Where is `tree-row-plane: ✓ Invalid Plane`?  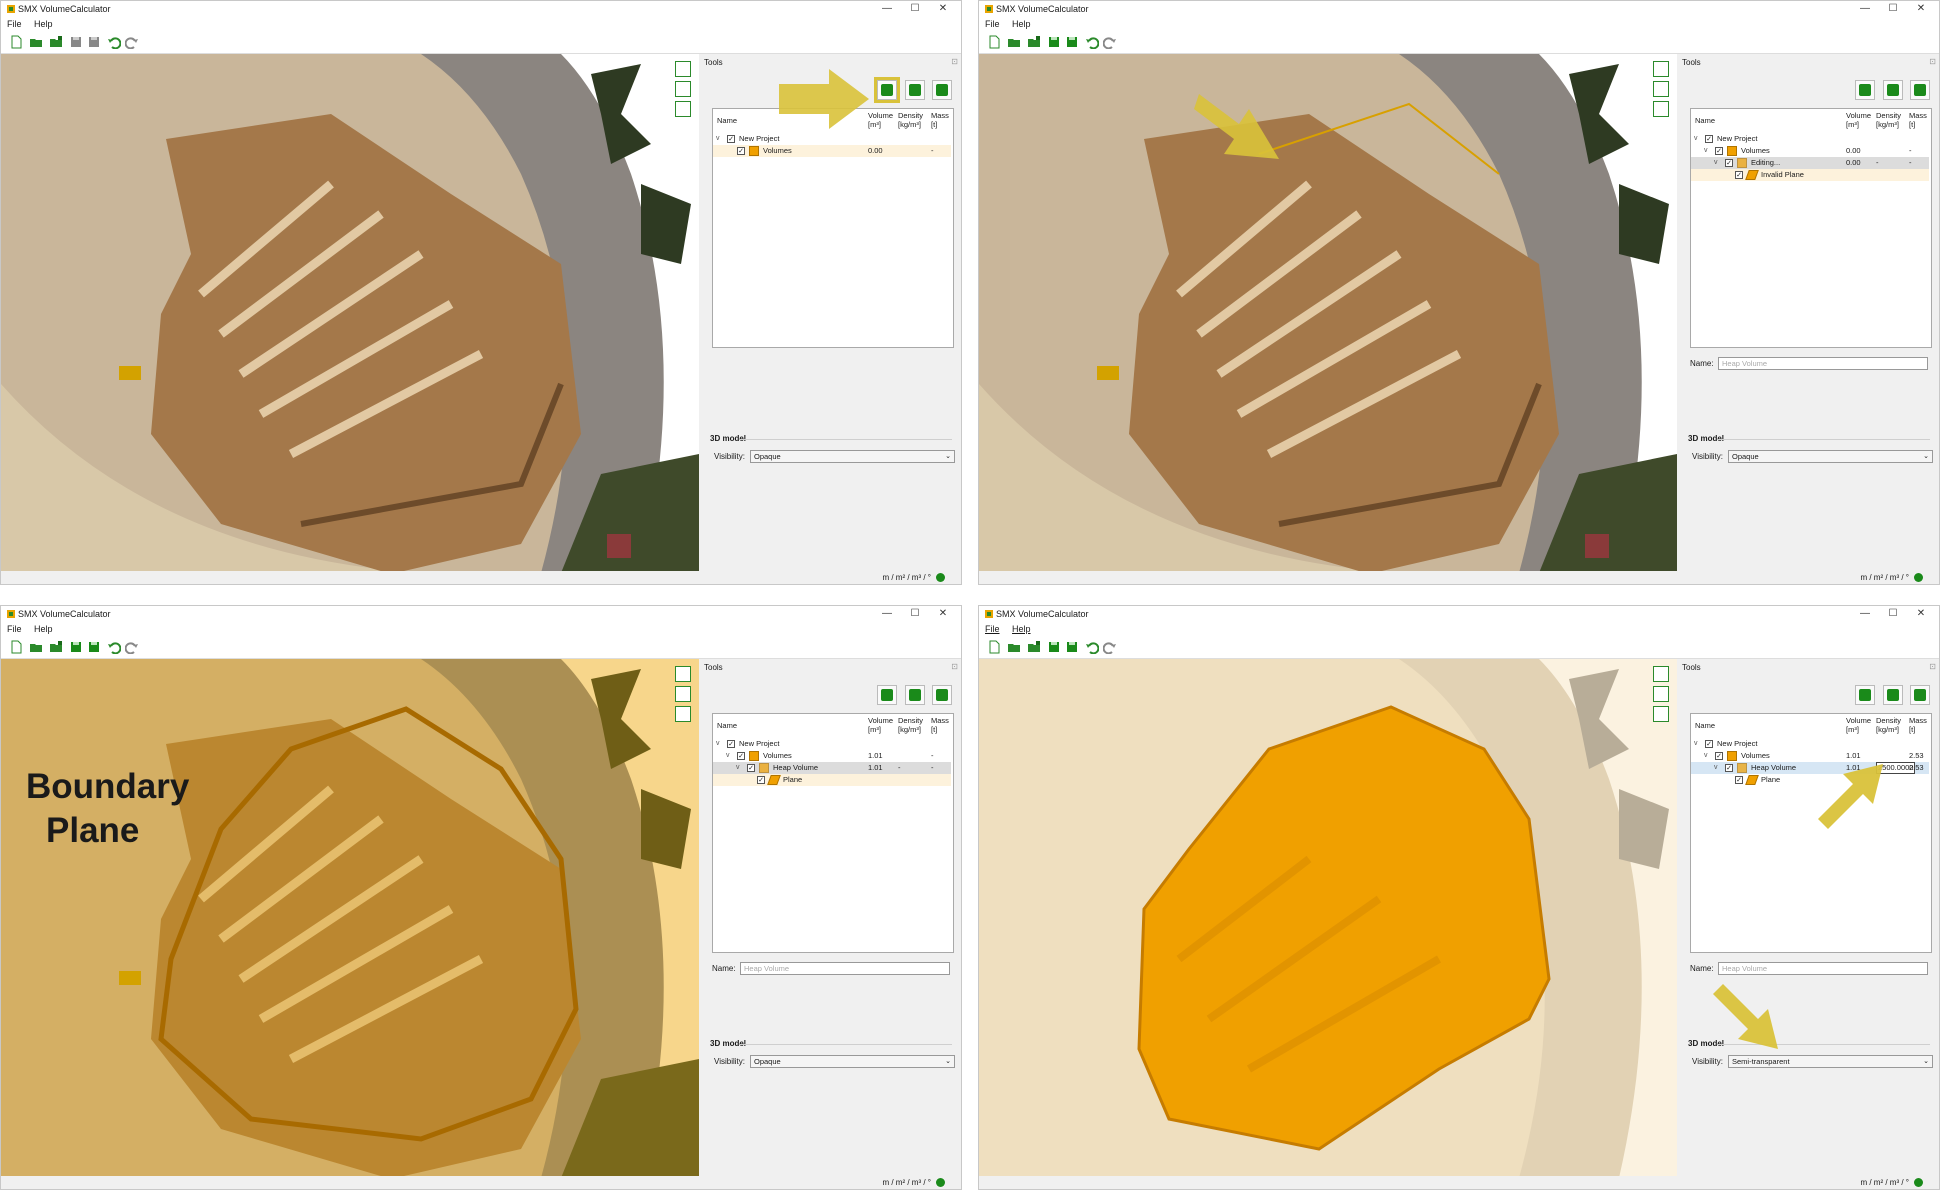
tree-row-plane: ✓ Invalid Plane is located at coordinates (1810, 175).